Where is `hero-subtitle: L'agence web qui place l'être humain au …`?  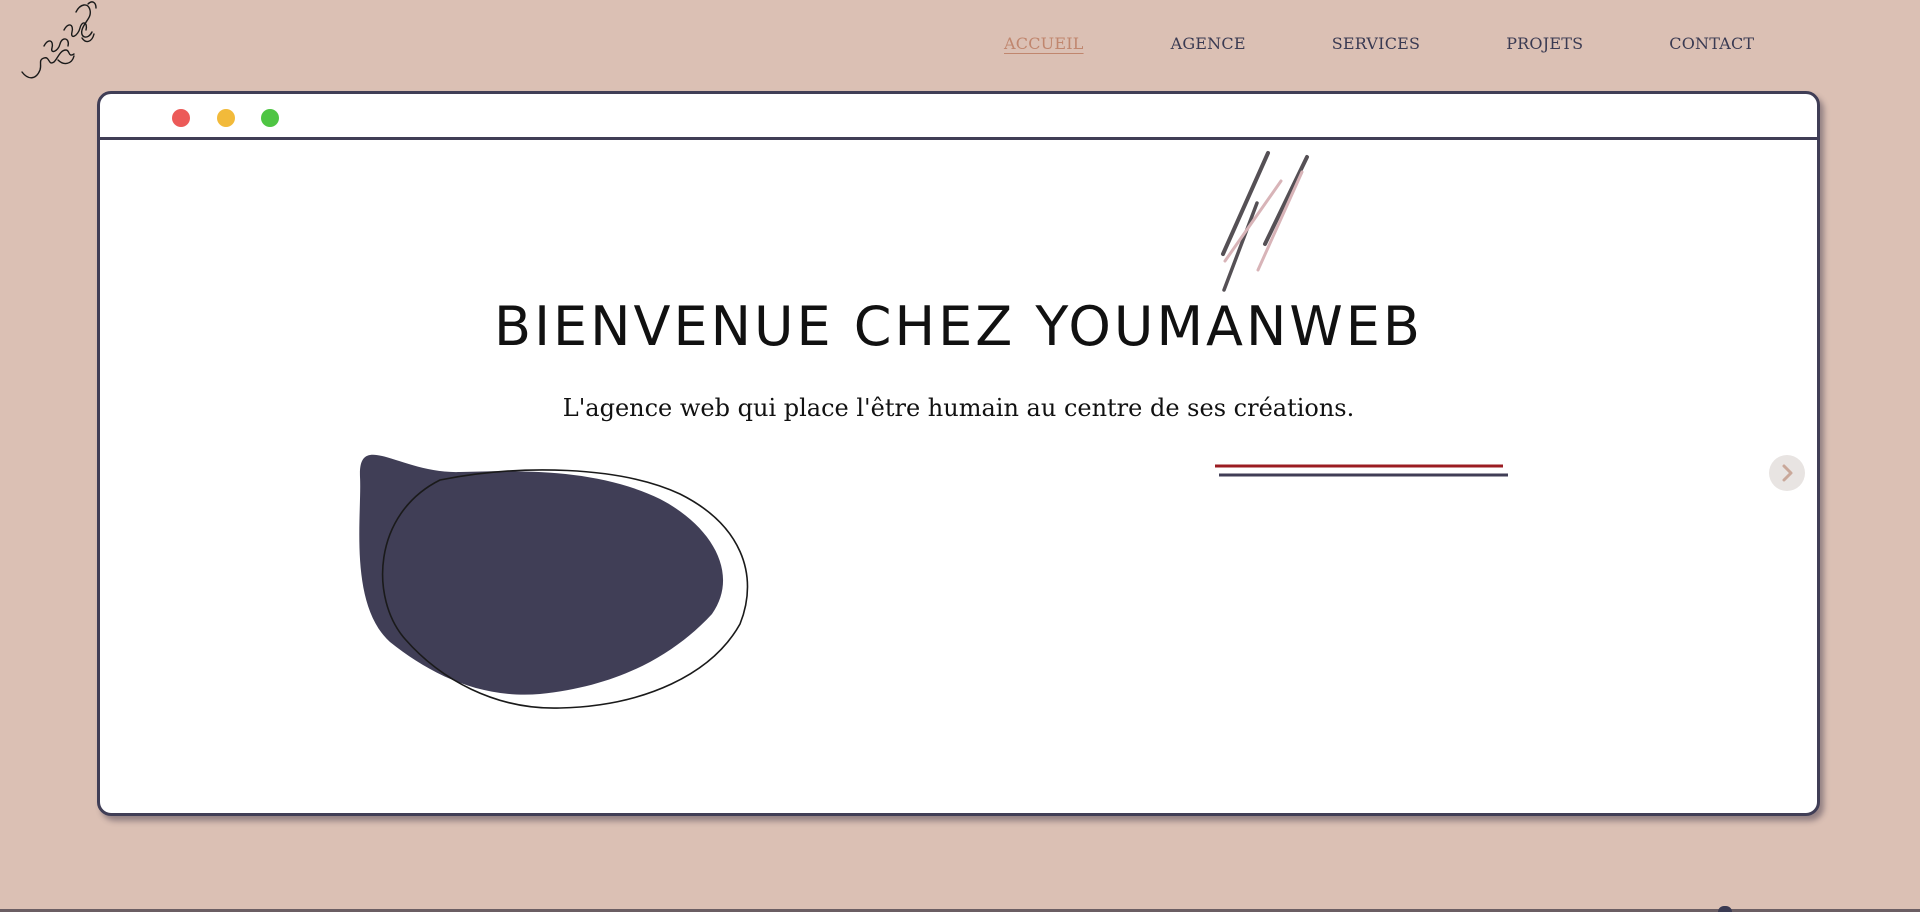 hero-subtitle: L'agence web qui place l'être humain au … is located at coordinates (958, 408).